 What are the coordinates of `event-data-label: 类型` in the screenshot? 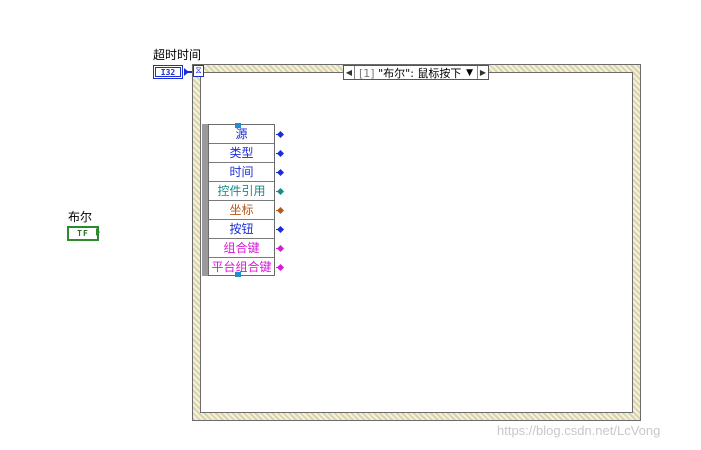 It's located at (241, 153).